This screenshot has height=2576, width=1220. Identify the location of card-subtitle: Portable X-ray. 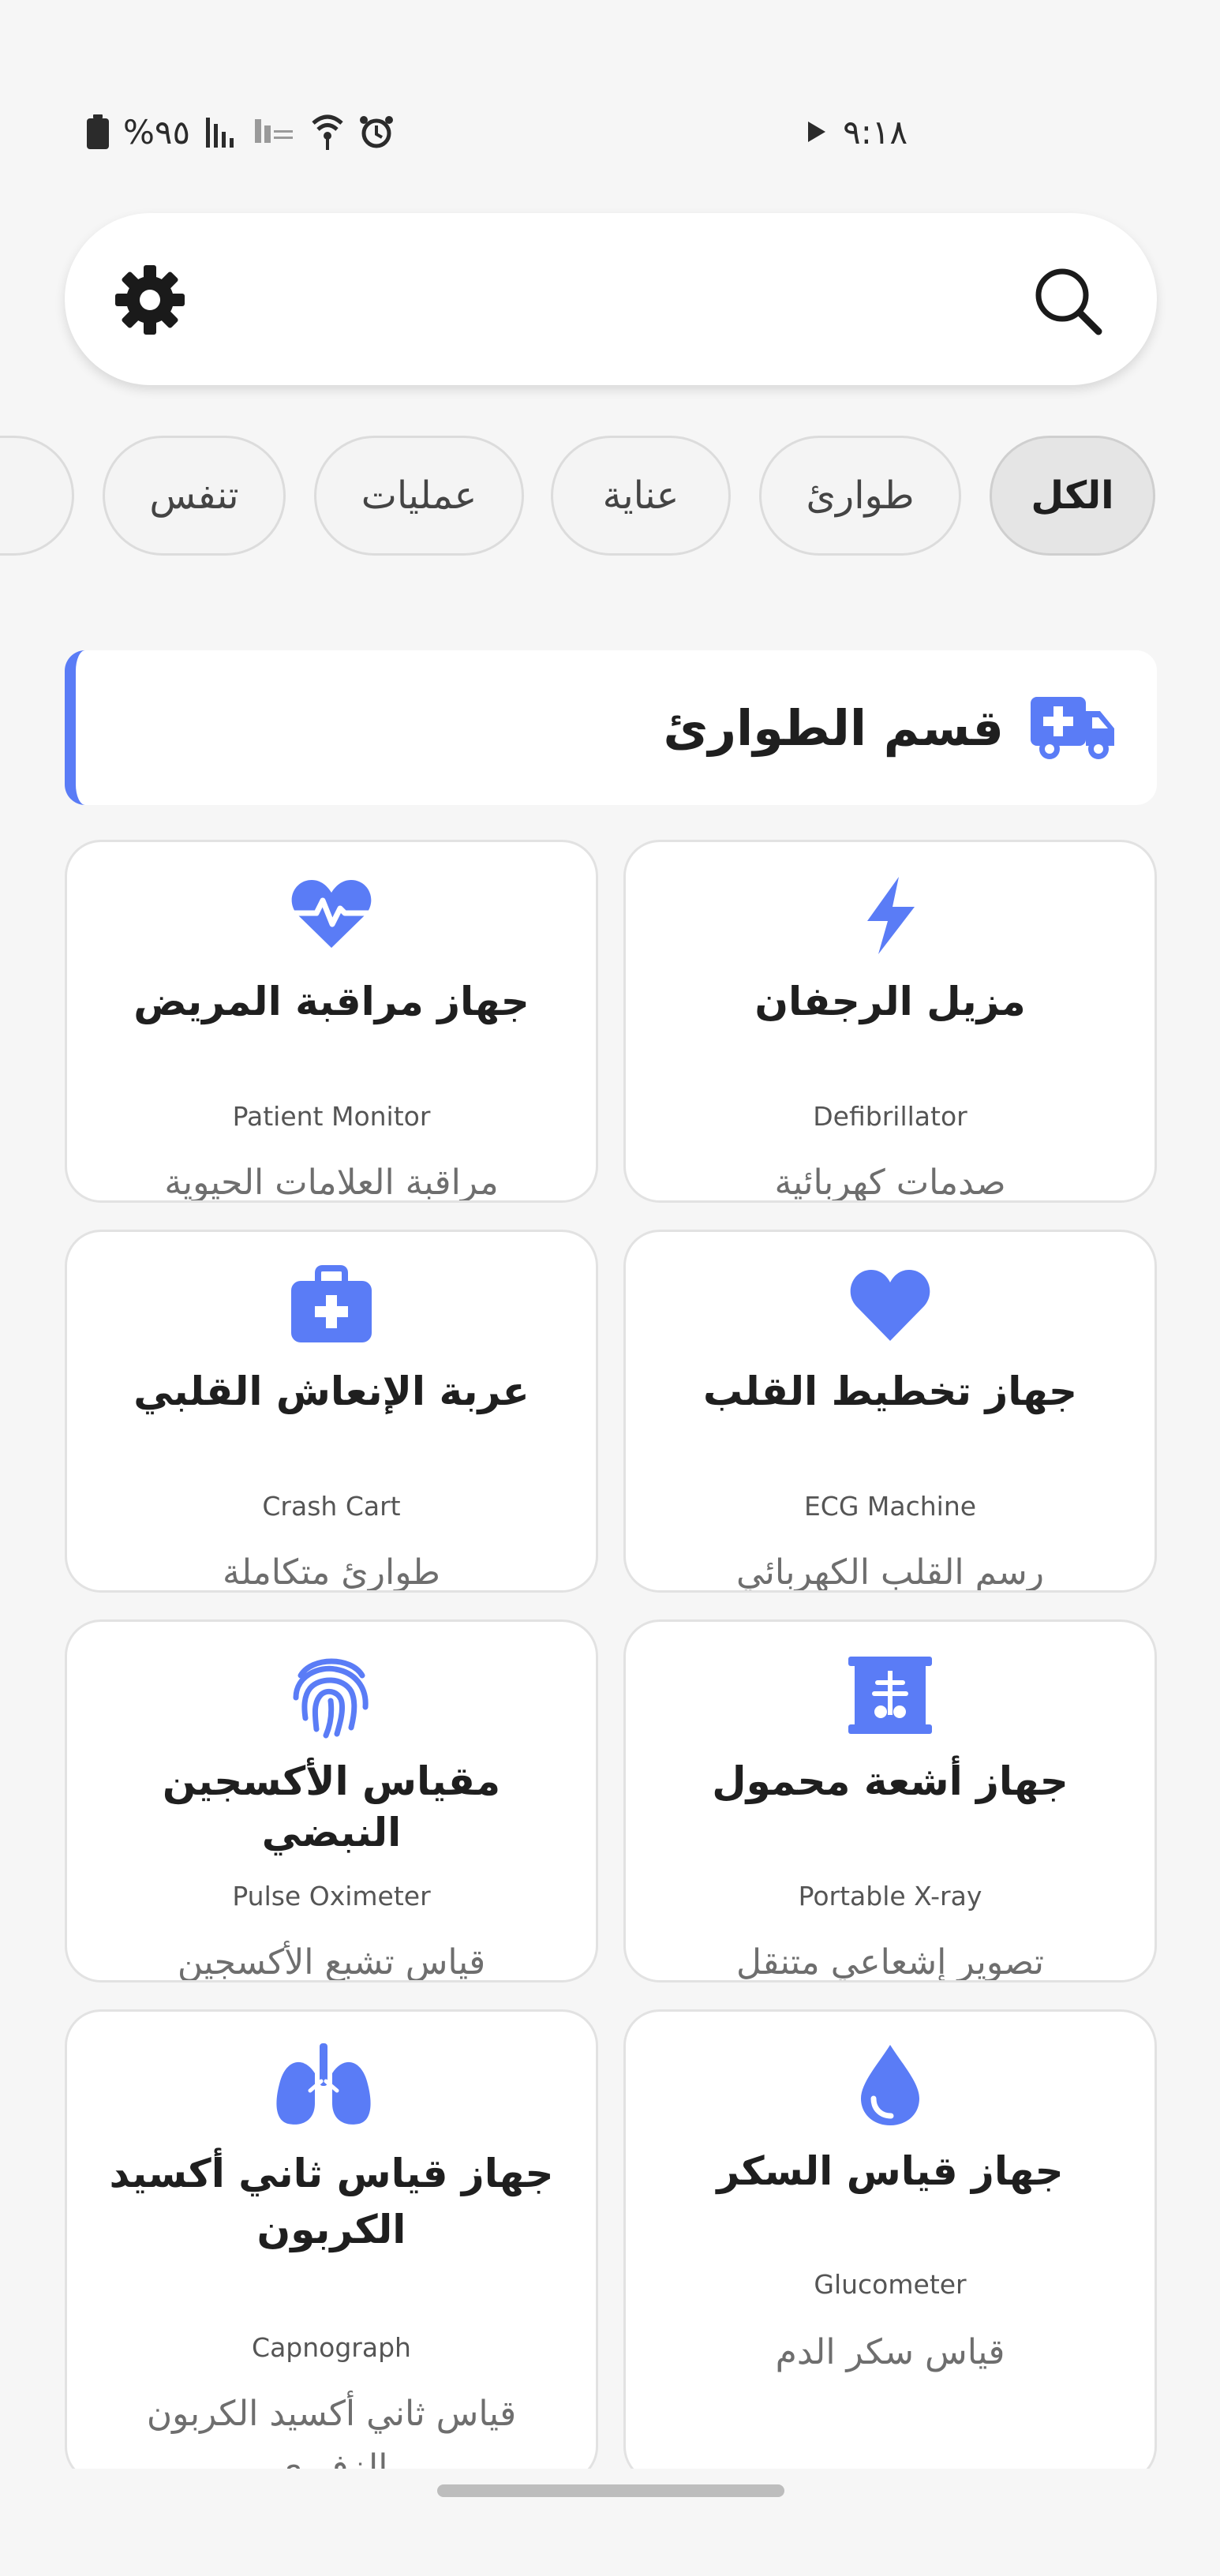
(890, 1896).